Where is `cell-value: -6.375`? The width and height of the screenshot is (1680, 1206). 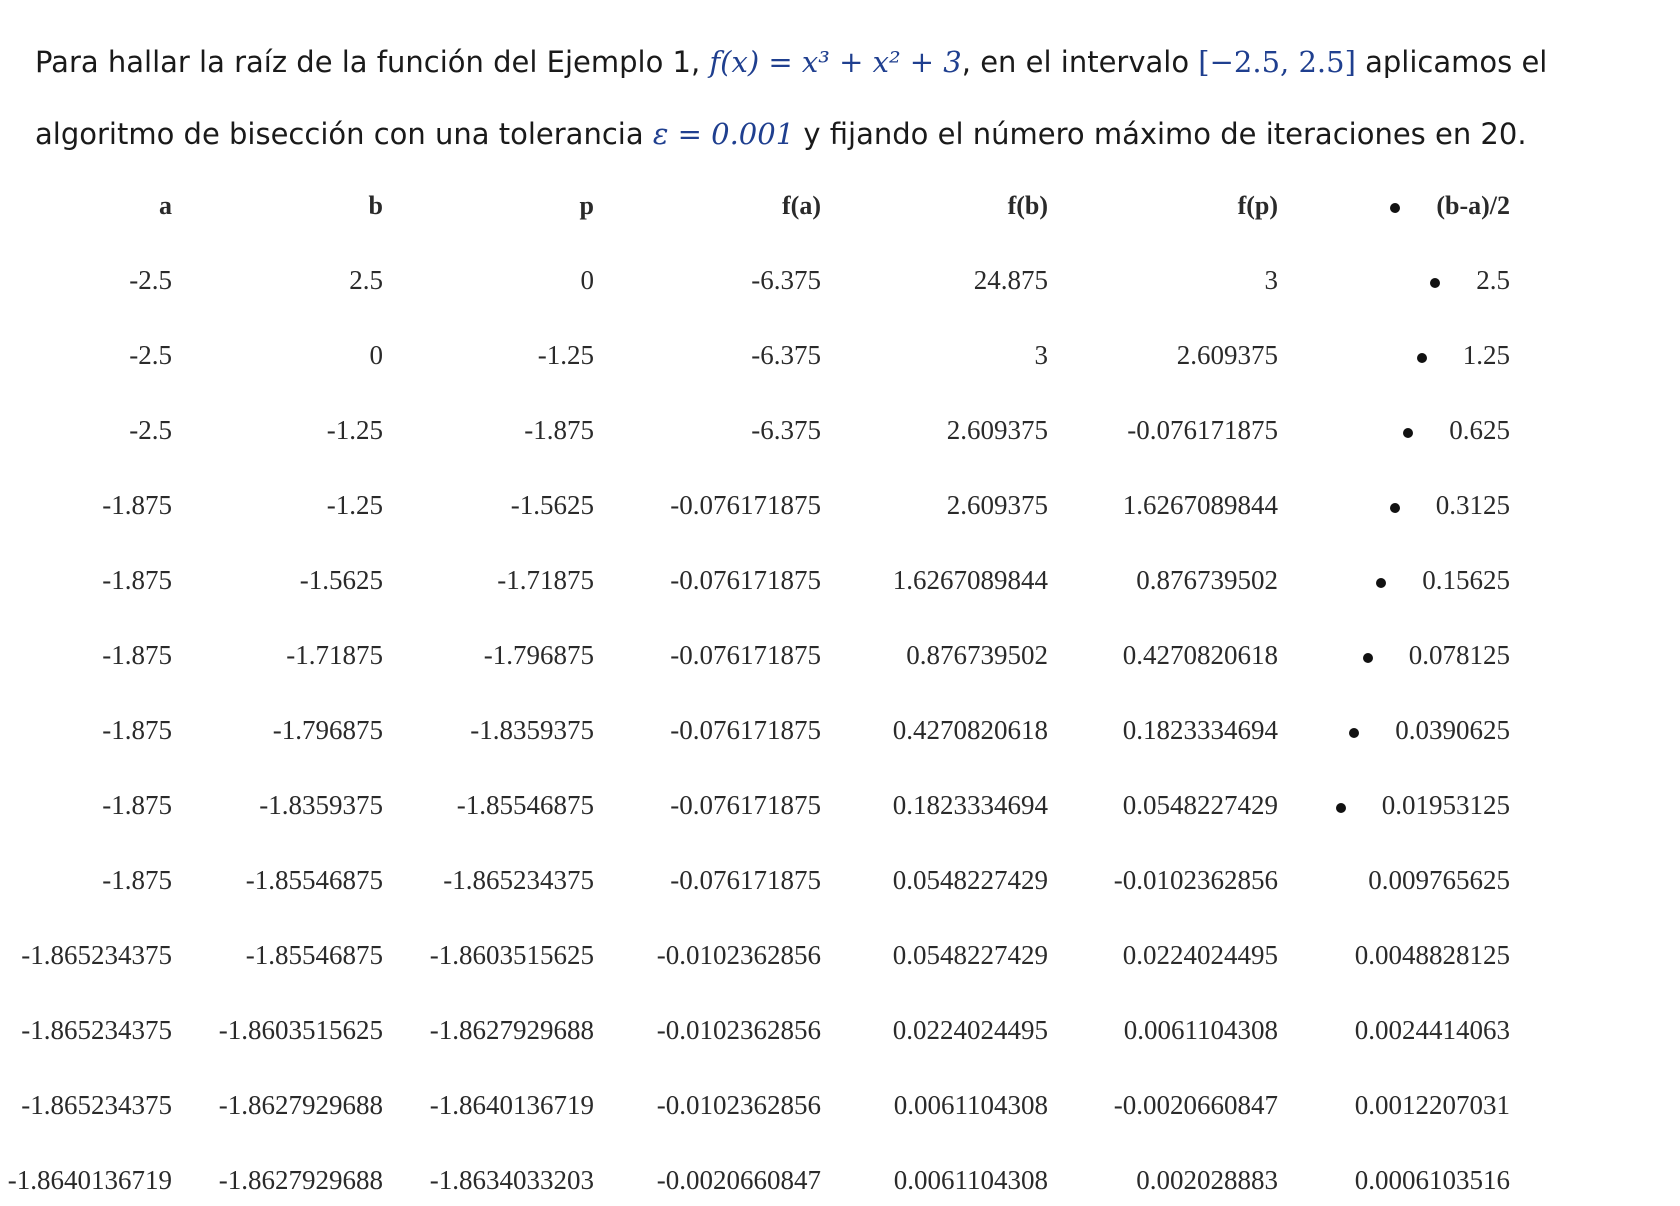
cell-value: -6.375 is located at coordinates (786, 355).